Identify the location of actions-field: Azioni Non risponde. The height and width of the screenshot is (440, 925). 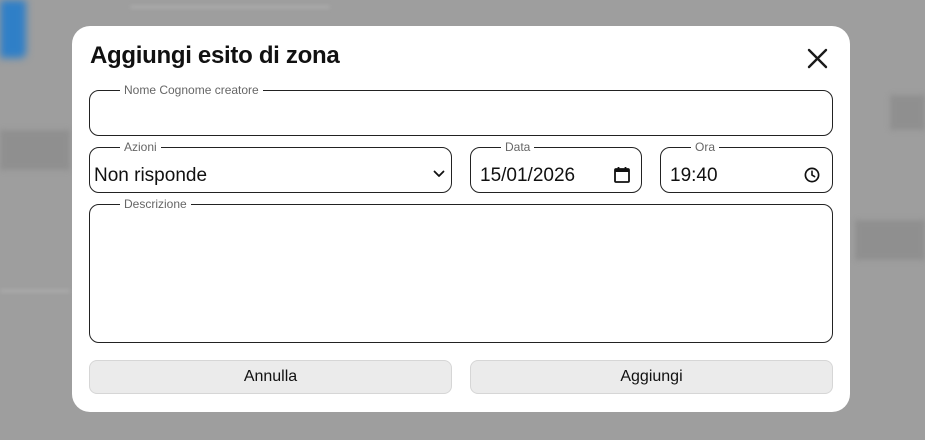
(270, 167).